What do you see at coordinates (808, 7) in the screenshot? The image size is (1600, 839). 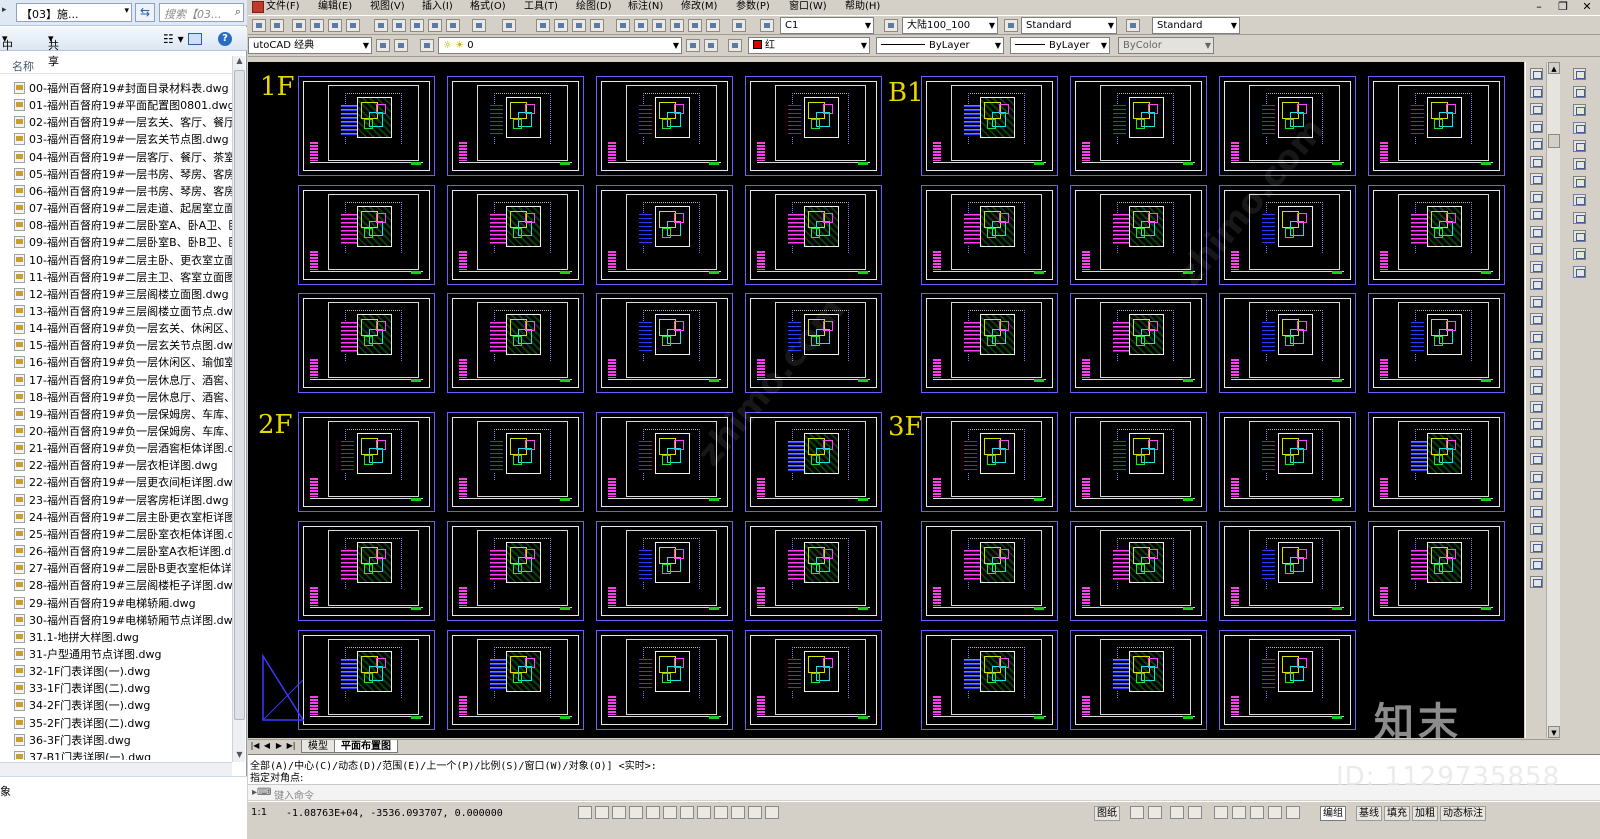 I see `menu-window: 窗口(W)` at bounding box center [808, 7].